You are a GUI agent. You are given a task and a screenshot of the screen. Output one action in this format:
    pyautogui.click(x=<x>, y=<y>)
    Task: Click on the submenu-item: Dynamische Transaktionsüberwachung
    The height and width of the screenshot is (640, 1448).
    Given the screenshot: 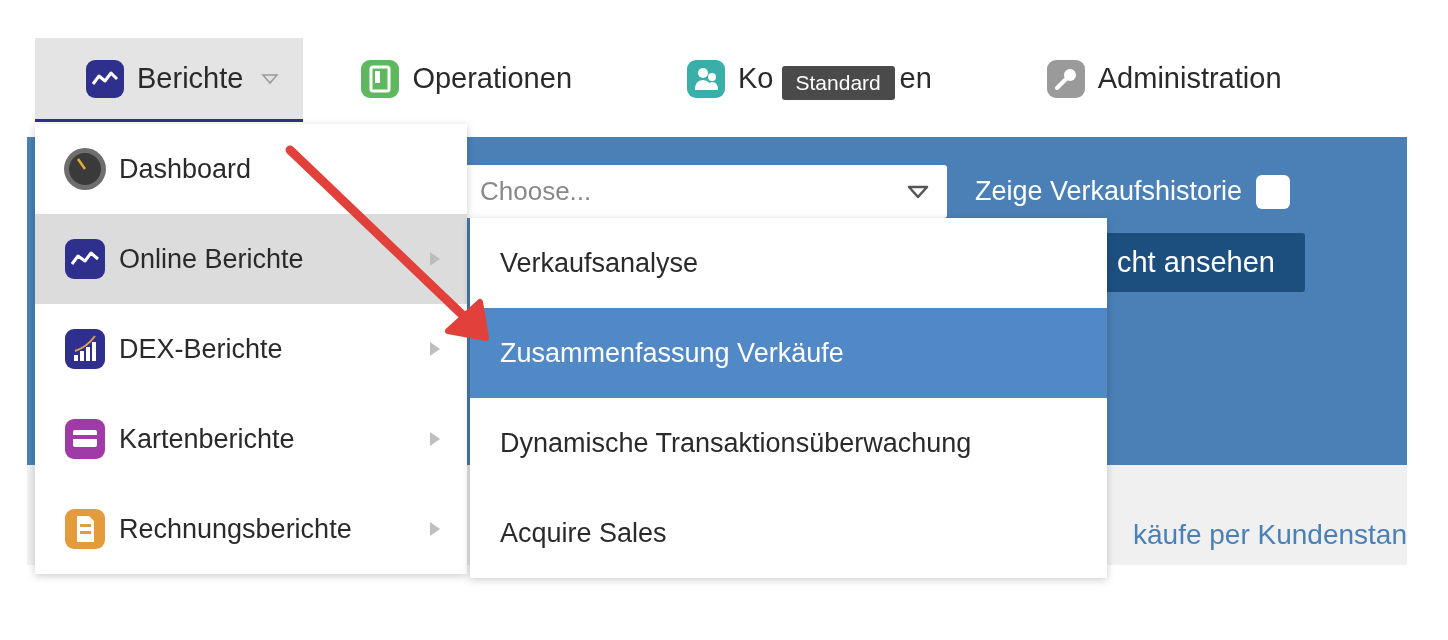 What is the action you would take?
    pyautogui.click(x=788, y=443)
    